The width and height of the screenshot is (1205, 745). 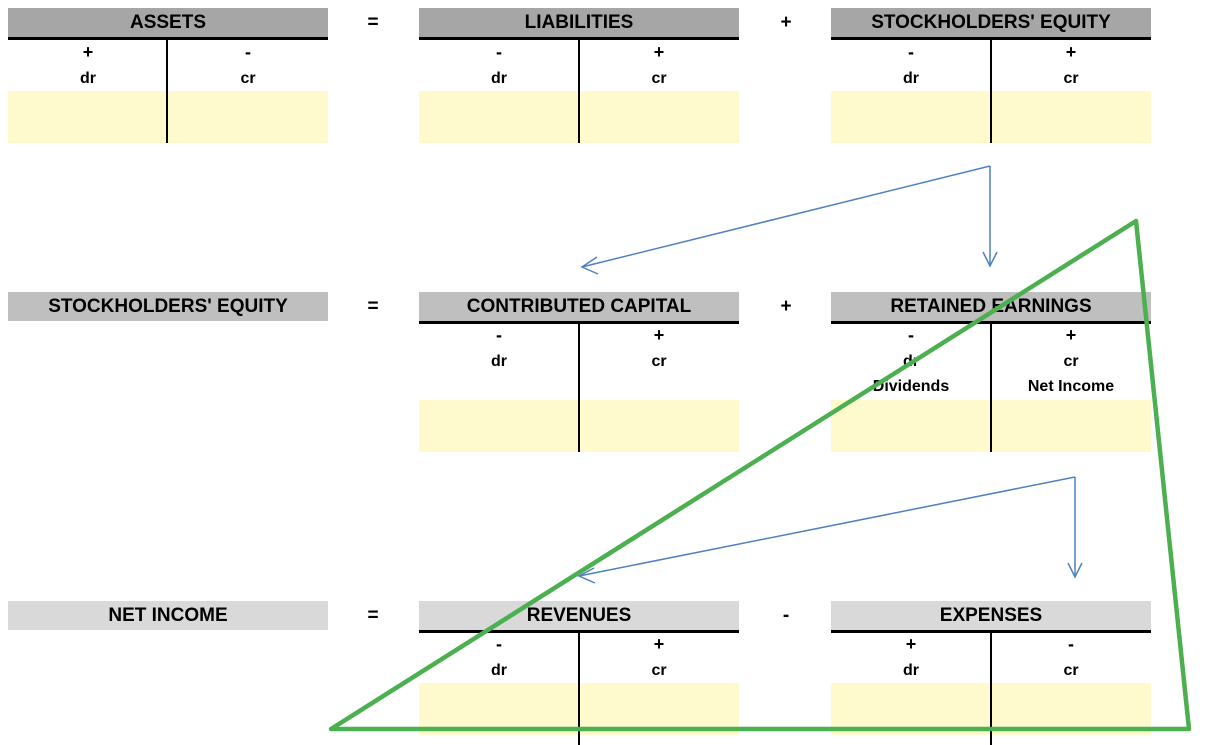 What do you see at coordinates (1071, 335) in the screenshot?
I see `retained-earnings-credit-sign: +` at bounding box center [1071, 335].